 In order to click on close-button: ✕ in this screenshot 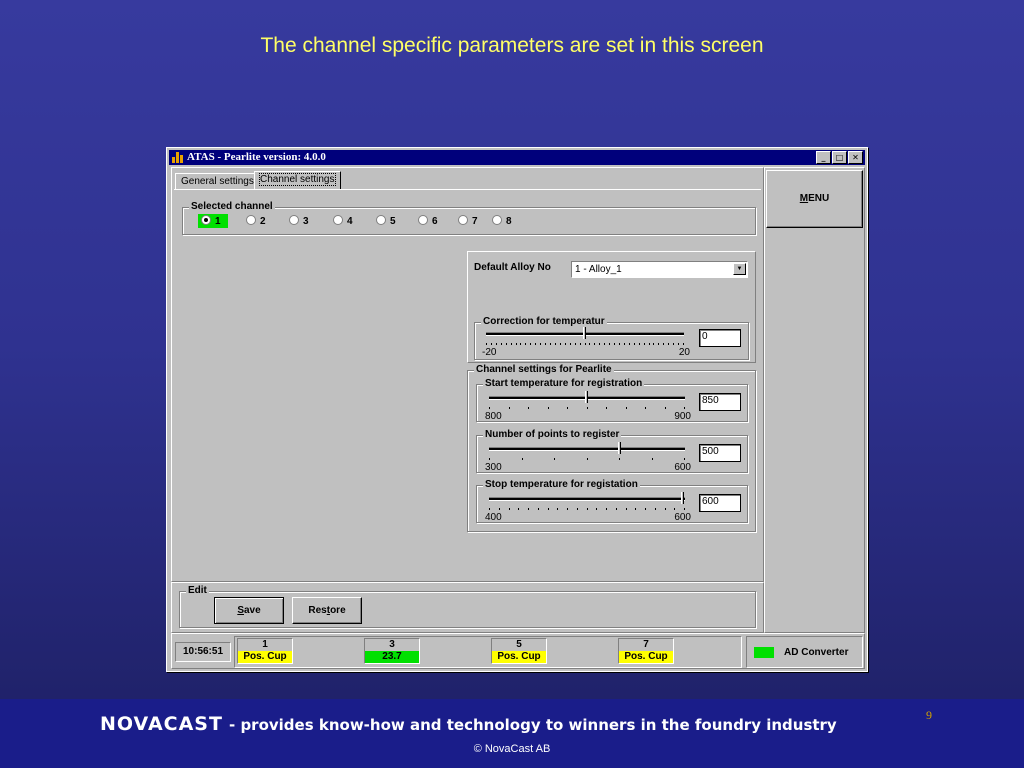, I will do `click(855, 157)`.